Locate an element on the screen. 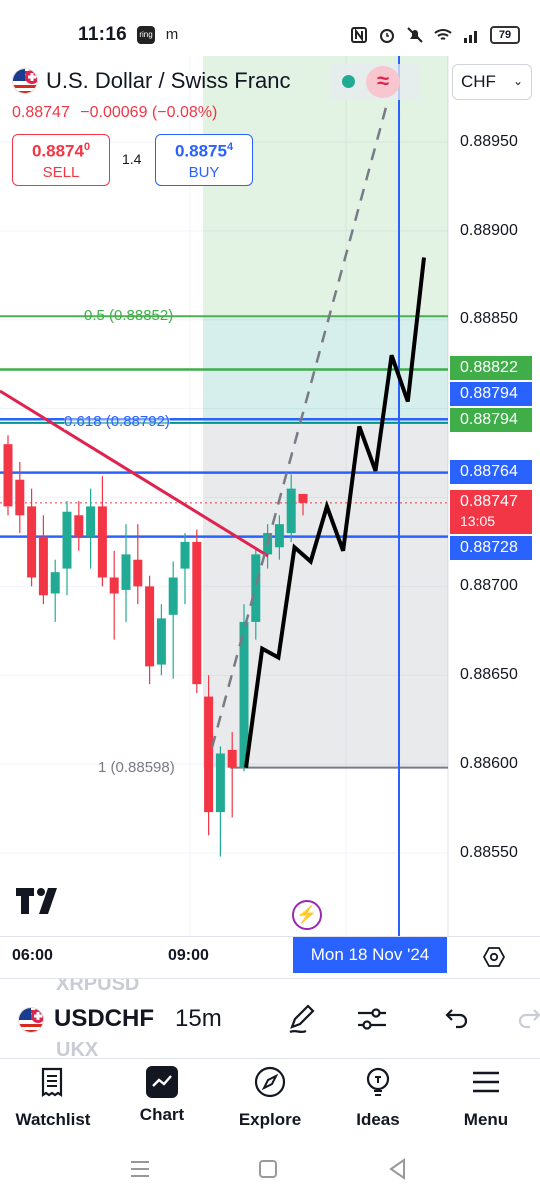 The width and height of the screenshot is (540, 1200). sell-label: SELL is located at coordinates (61, 172).